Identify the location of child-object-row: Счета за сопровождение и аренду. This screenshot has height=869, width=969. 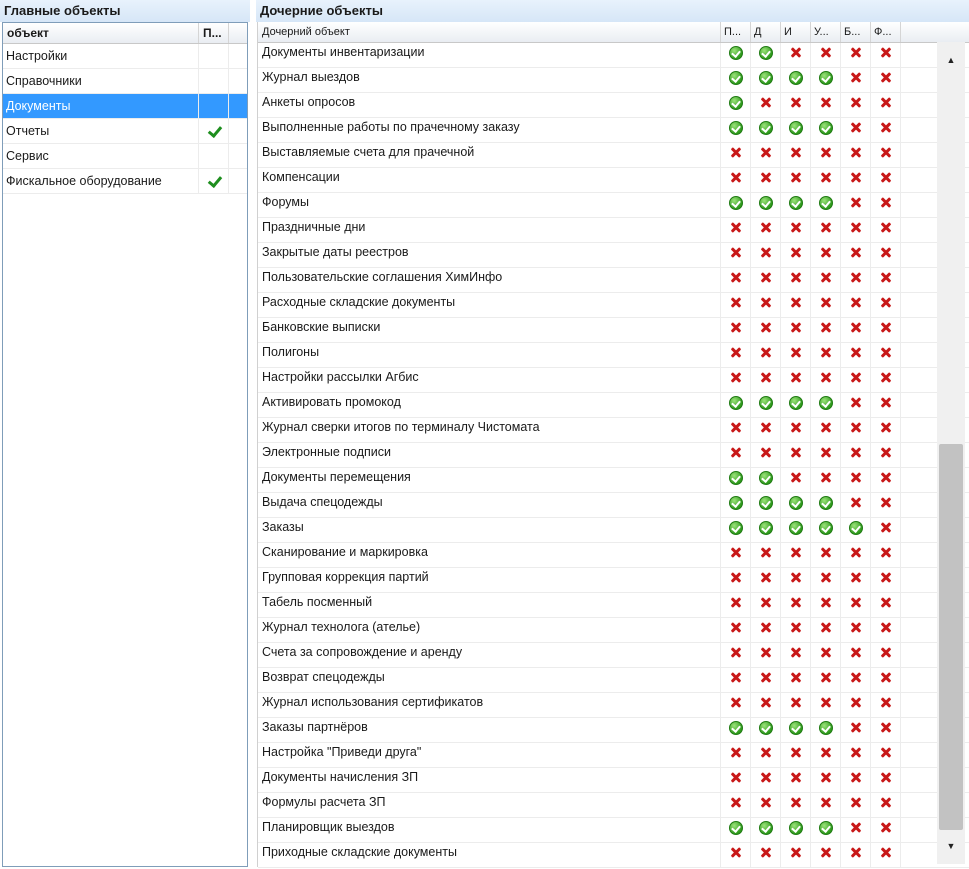
(613, 655).